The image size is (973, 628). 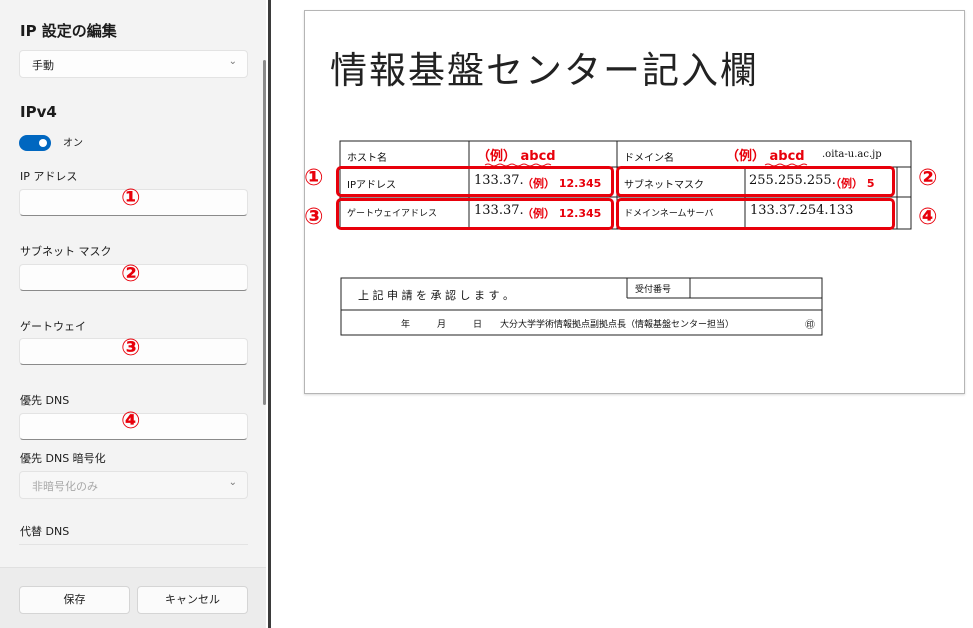 What do you see at coordinates (568, 325) in the screenshot?
I see `date-signature-line: 年 月 日 大分大学学術情報拠点副拠点長（情報基盤センター担当）` at bounding box center [568, 325].